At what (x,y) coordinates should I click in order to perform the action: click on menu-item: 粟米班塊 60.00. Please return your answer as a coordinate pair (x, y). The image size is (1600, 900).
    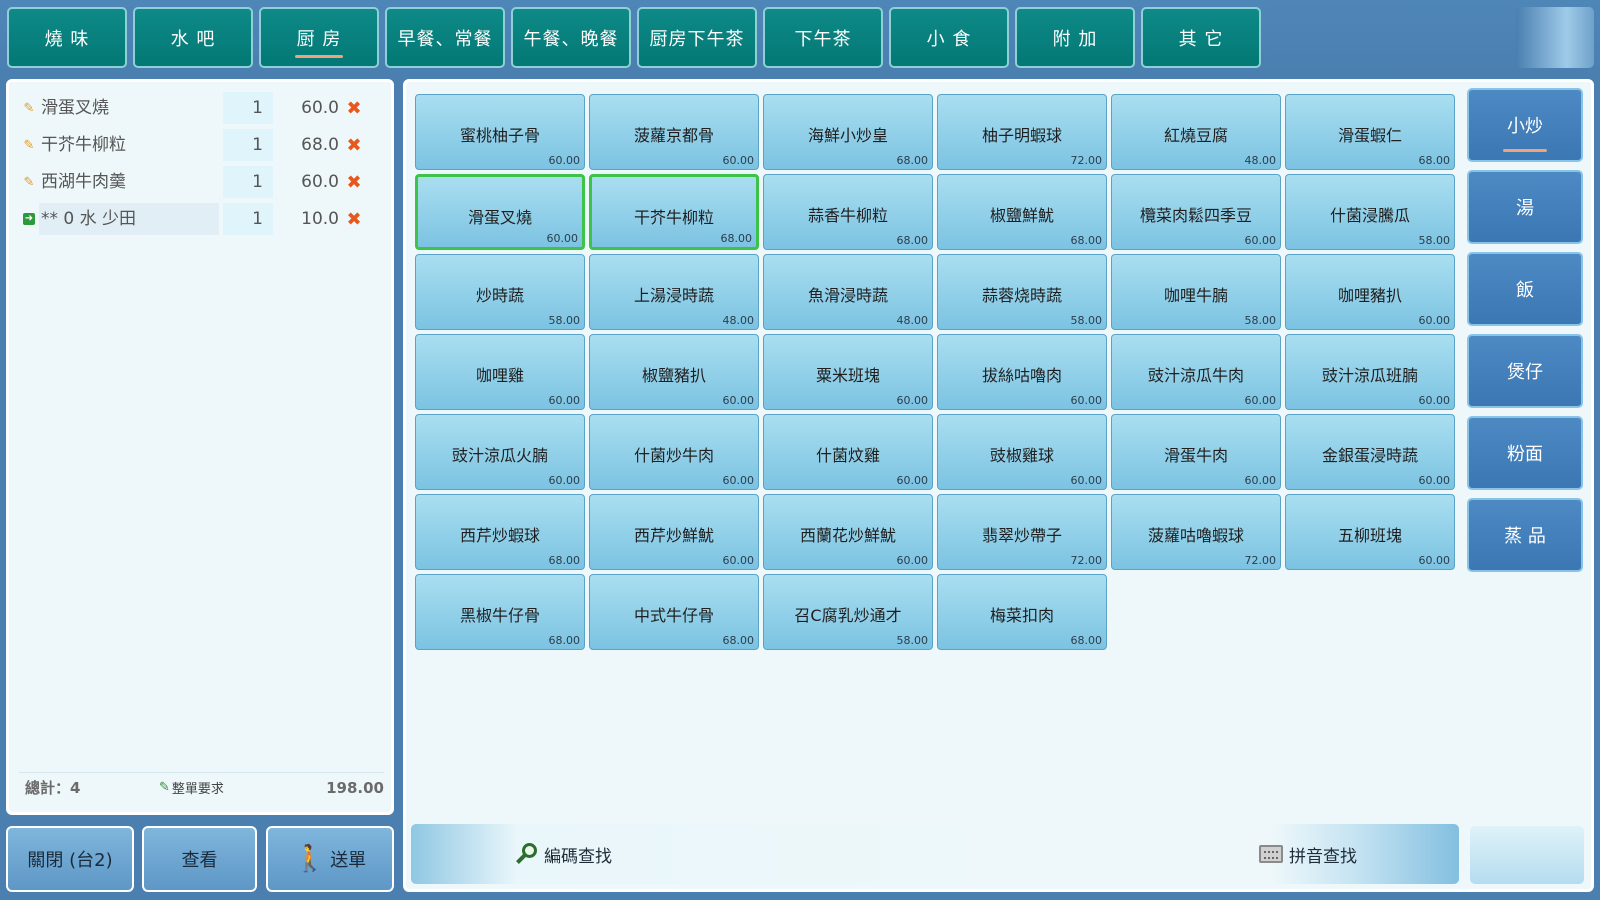
    Looking at the image, I should click on (848, 372).